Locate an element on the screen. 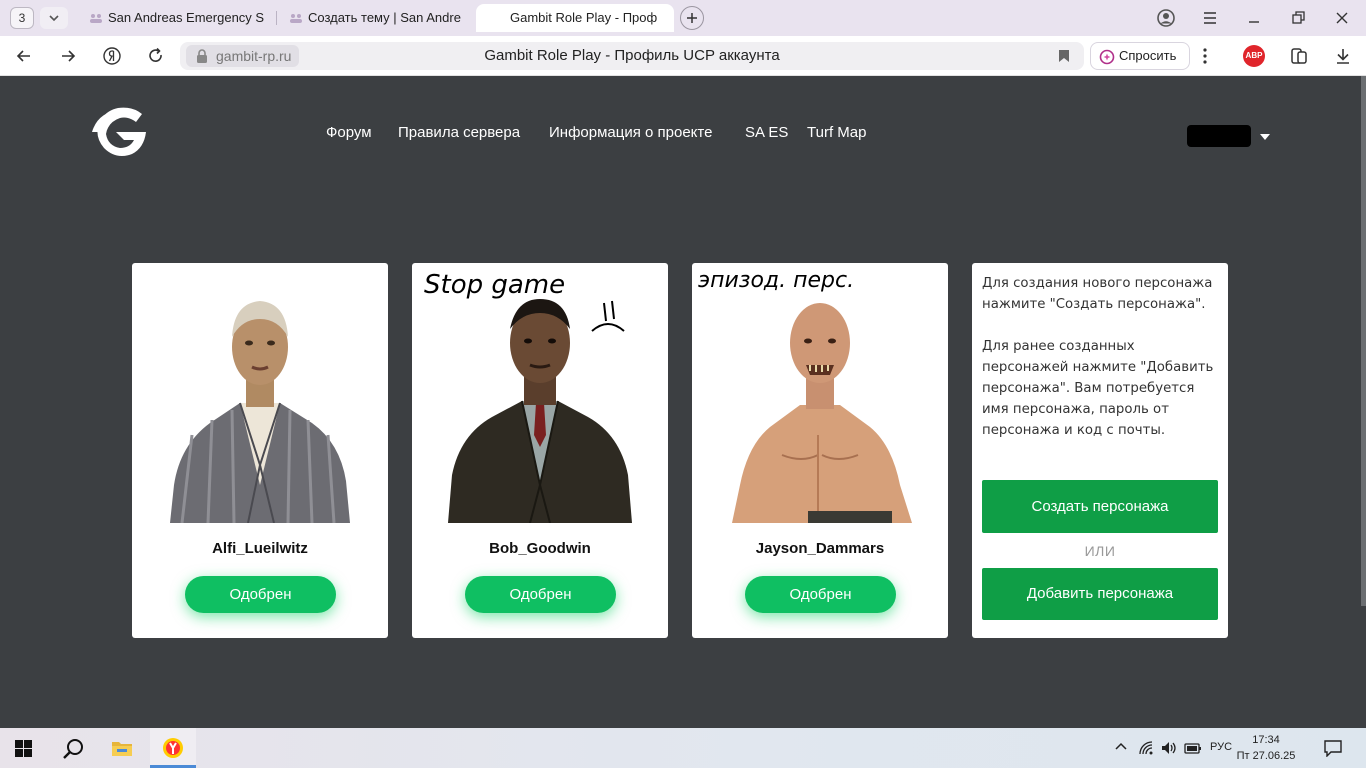 The width and height of the screenshot is (1366, 768). extensions-icon is located at coordinates (1299, 56).